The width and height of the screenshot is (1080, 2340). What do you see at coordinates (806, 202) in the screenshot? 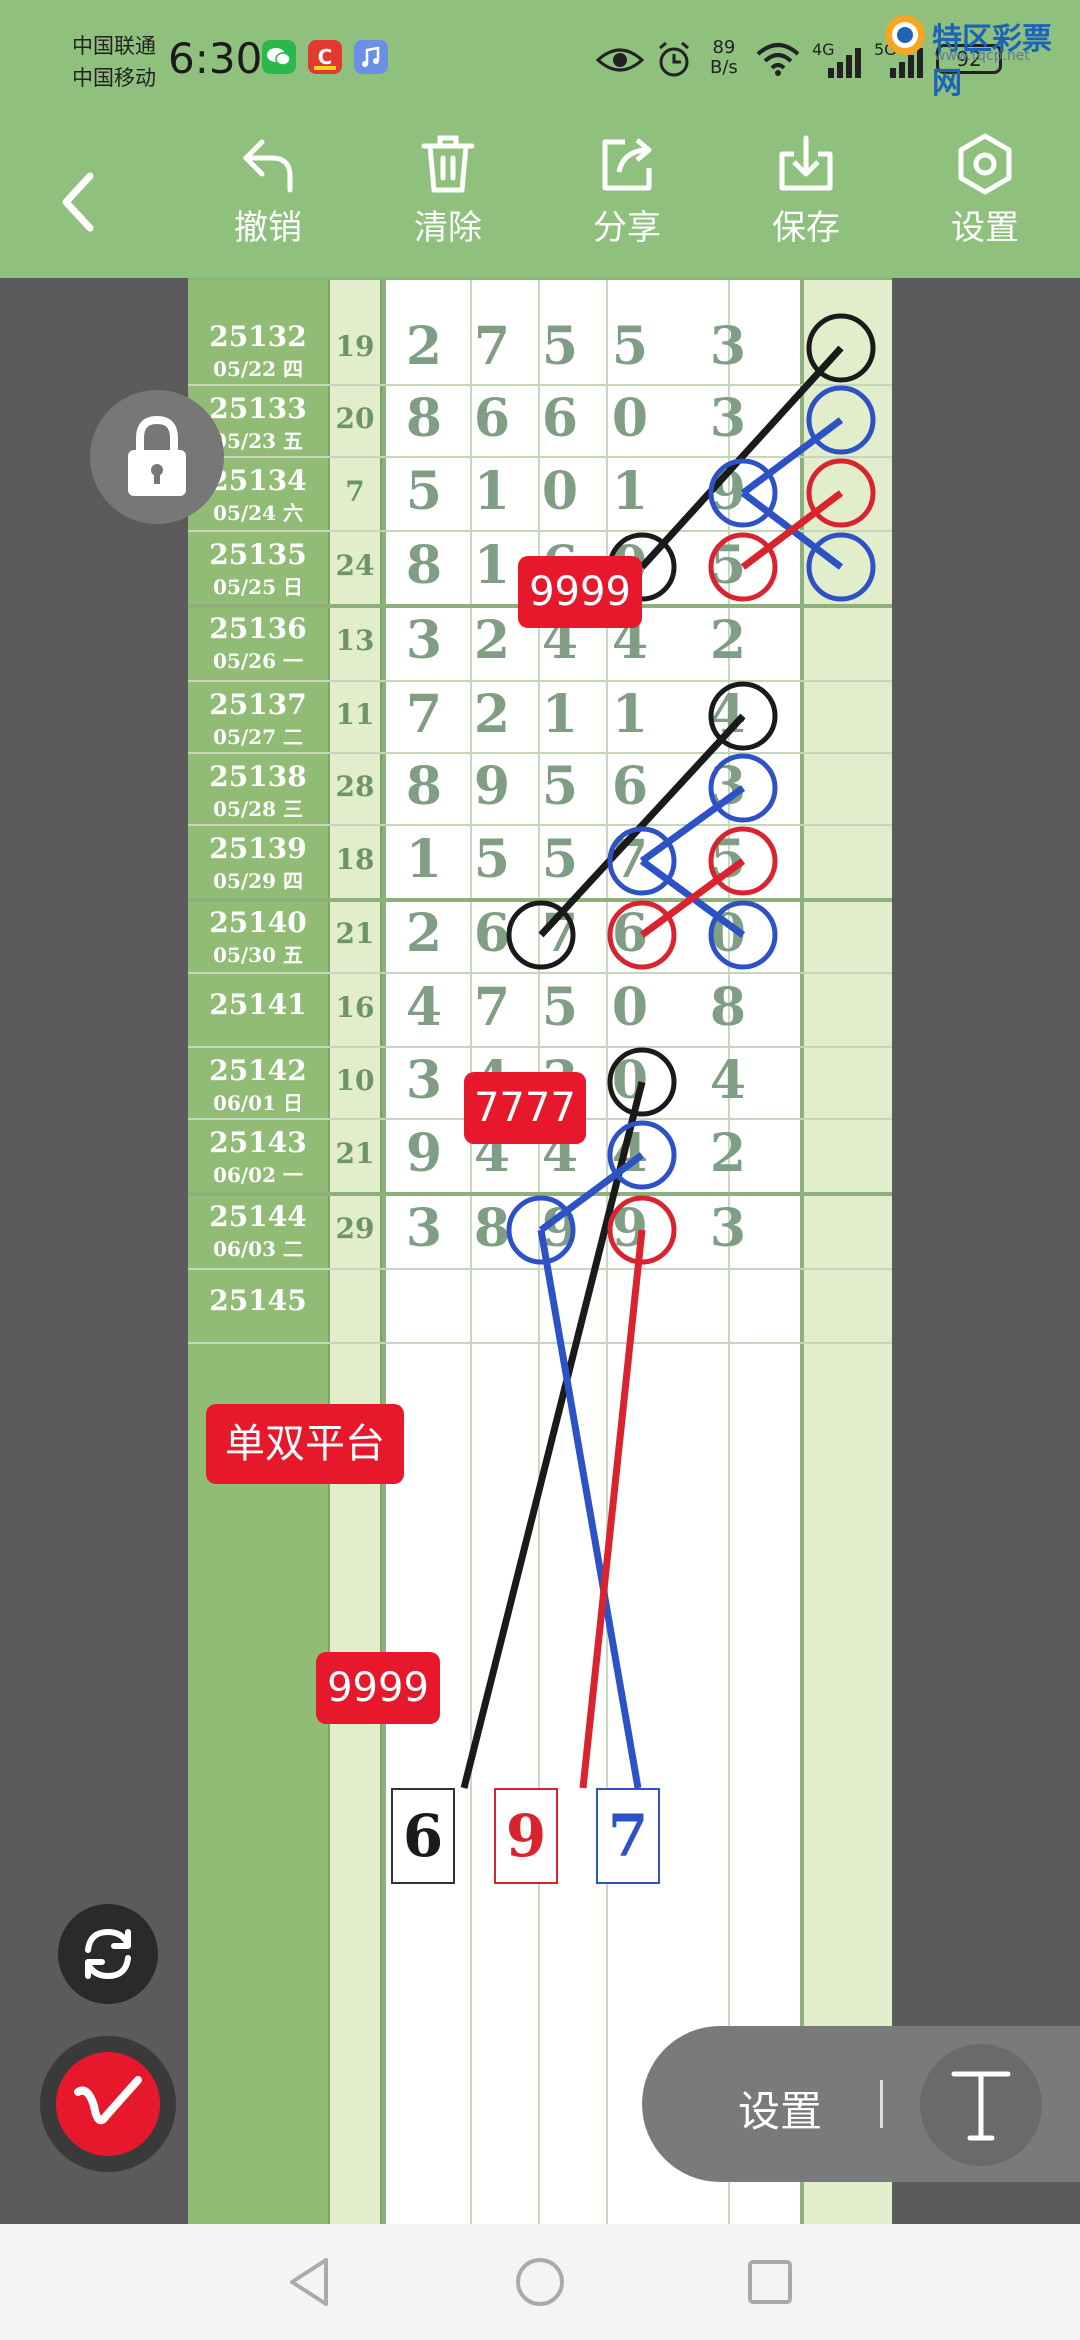
I see `save-button: 保存` at bounding box center [806, 202].